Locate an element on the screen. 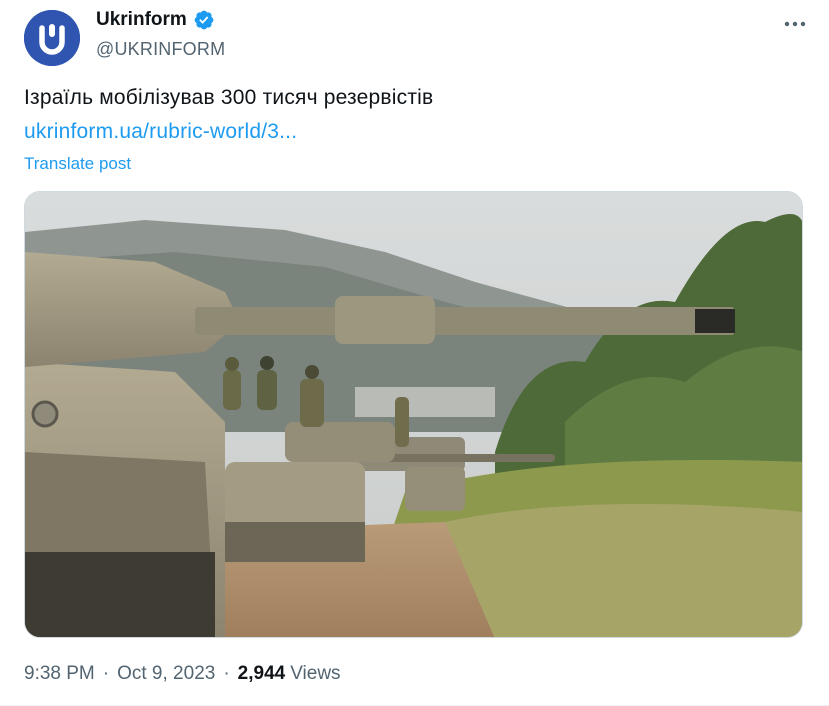 This screenshot has height=706, width=829. author-names: Ukrinform @UKRINFORM is located at coordinates (160, 34).